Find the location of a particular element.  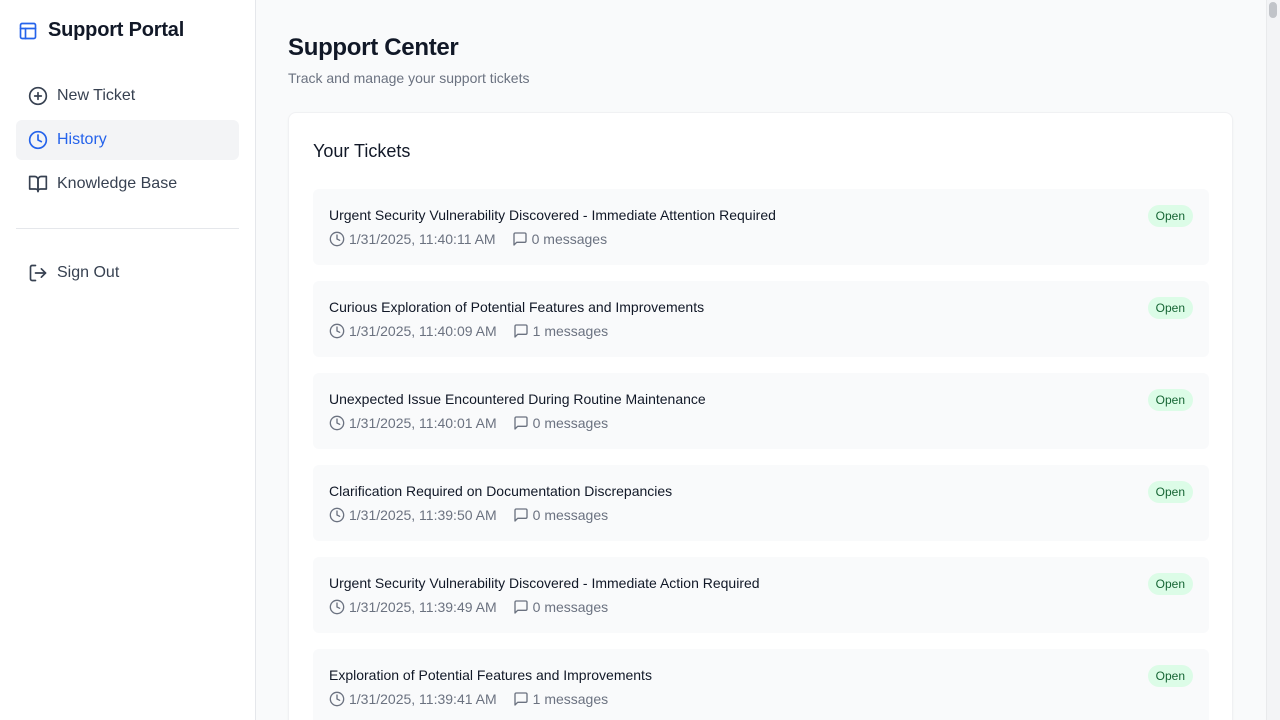

ticket-timestamp-group: 1/31/2025, 11:40:01 AM is located at coordinates (413, 423).